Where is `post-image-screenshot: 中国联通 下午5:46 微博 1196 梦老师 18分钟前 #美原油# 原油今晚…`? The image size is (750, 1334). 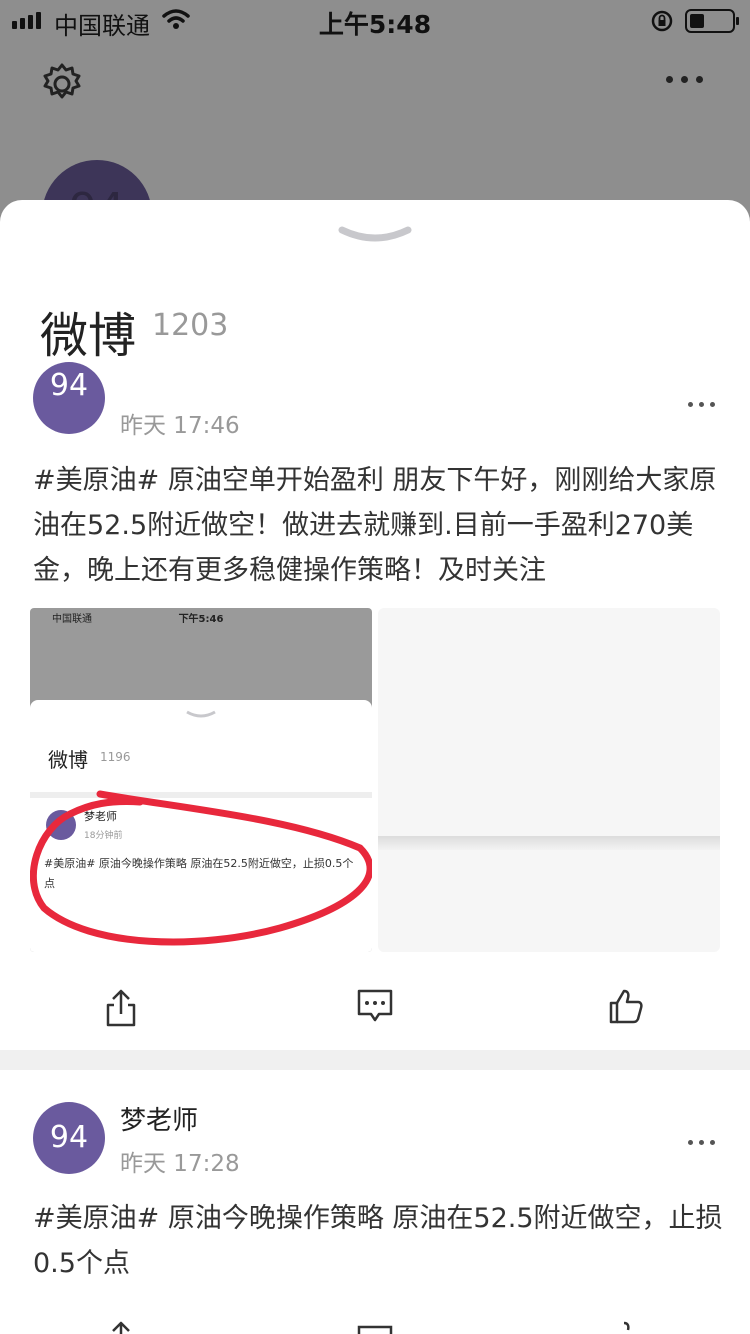 post-image-screenshot: 中国联通 下午5:46 微博 1196 梦老师 18分钟前 #美原油# 原油今晚… is located at coordinates (201, 780).